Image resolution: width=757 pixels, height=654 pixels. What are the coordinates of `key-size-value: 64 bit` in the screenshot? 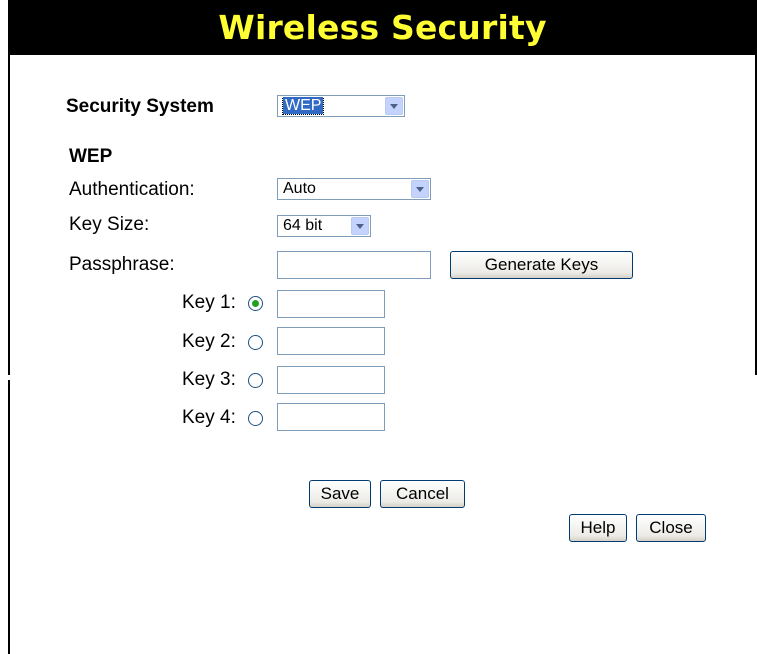 It's located at (303, 225).